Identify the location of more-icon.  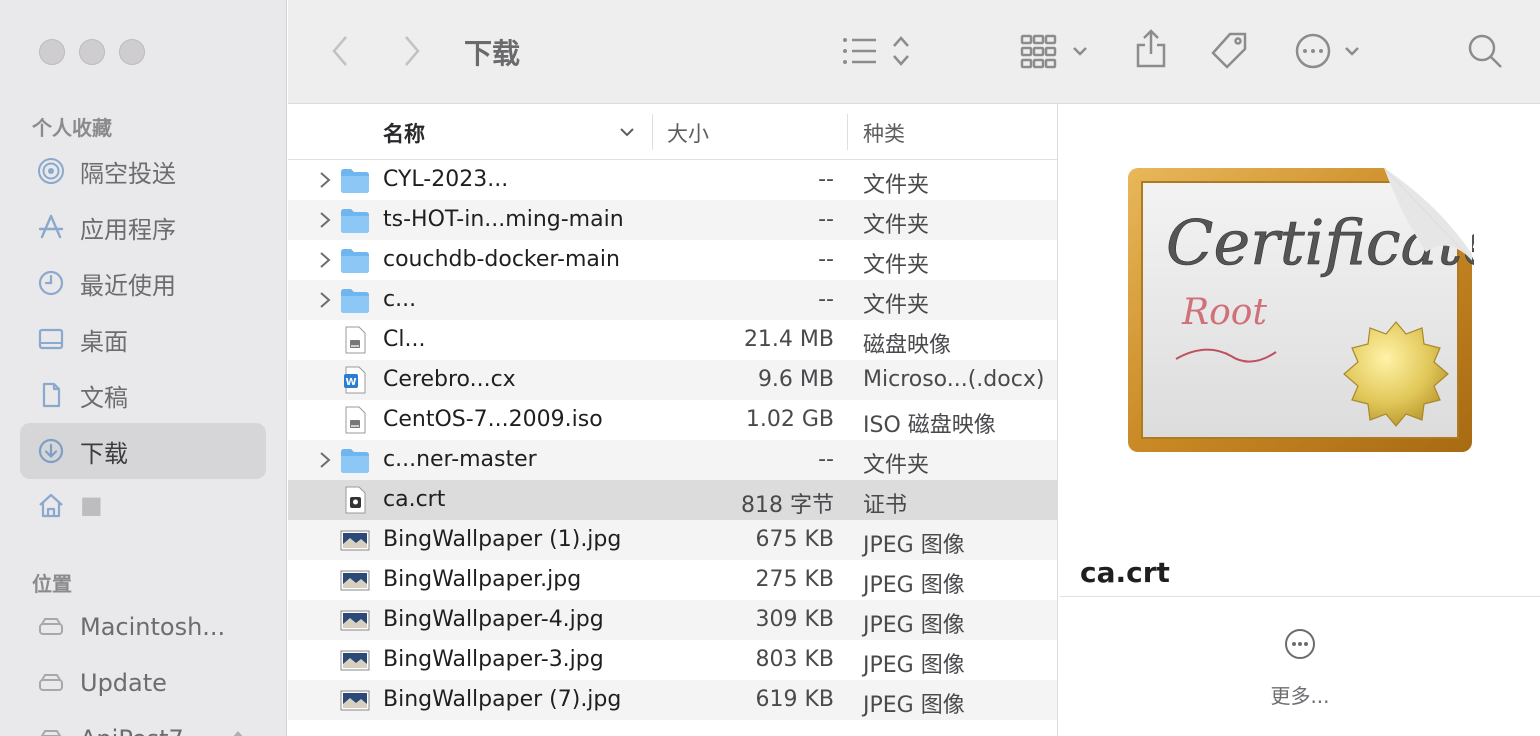
(1300, 644).